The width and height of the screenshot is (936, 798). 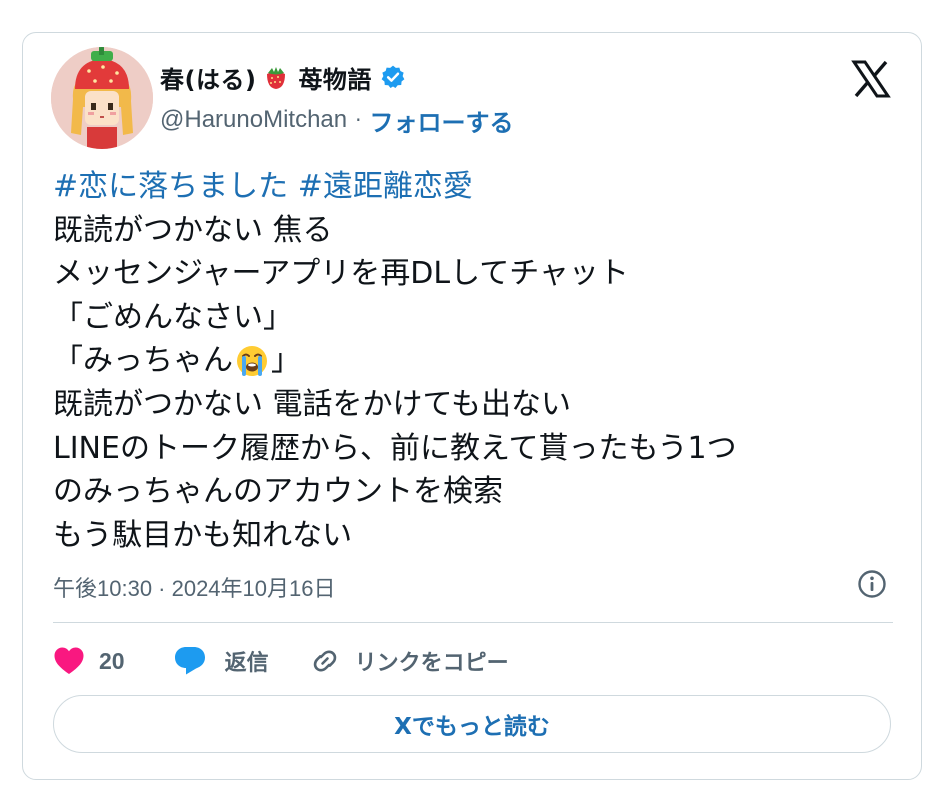 I want to click on like-count: 20, so click(x=112, y=660).